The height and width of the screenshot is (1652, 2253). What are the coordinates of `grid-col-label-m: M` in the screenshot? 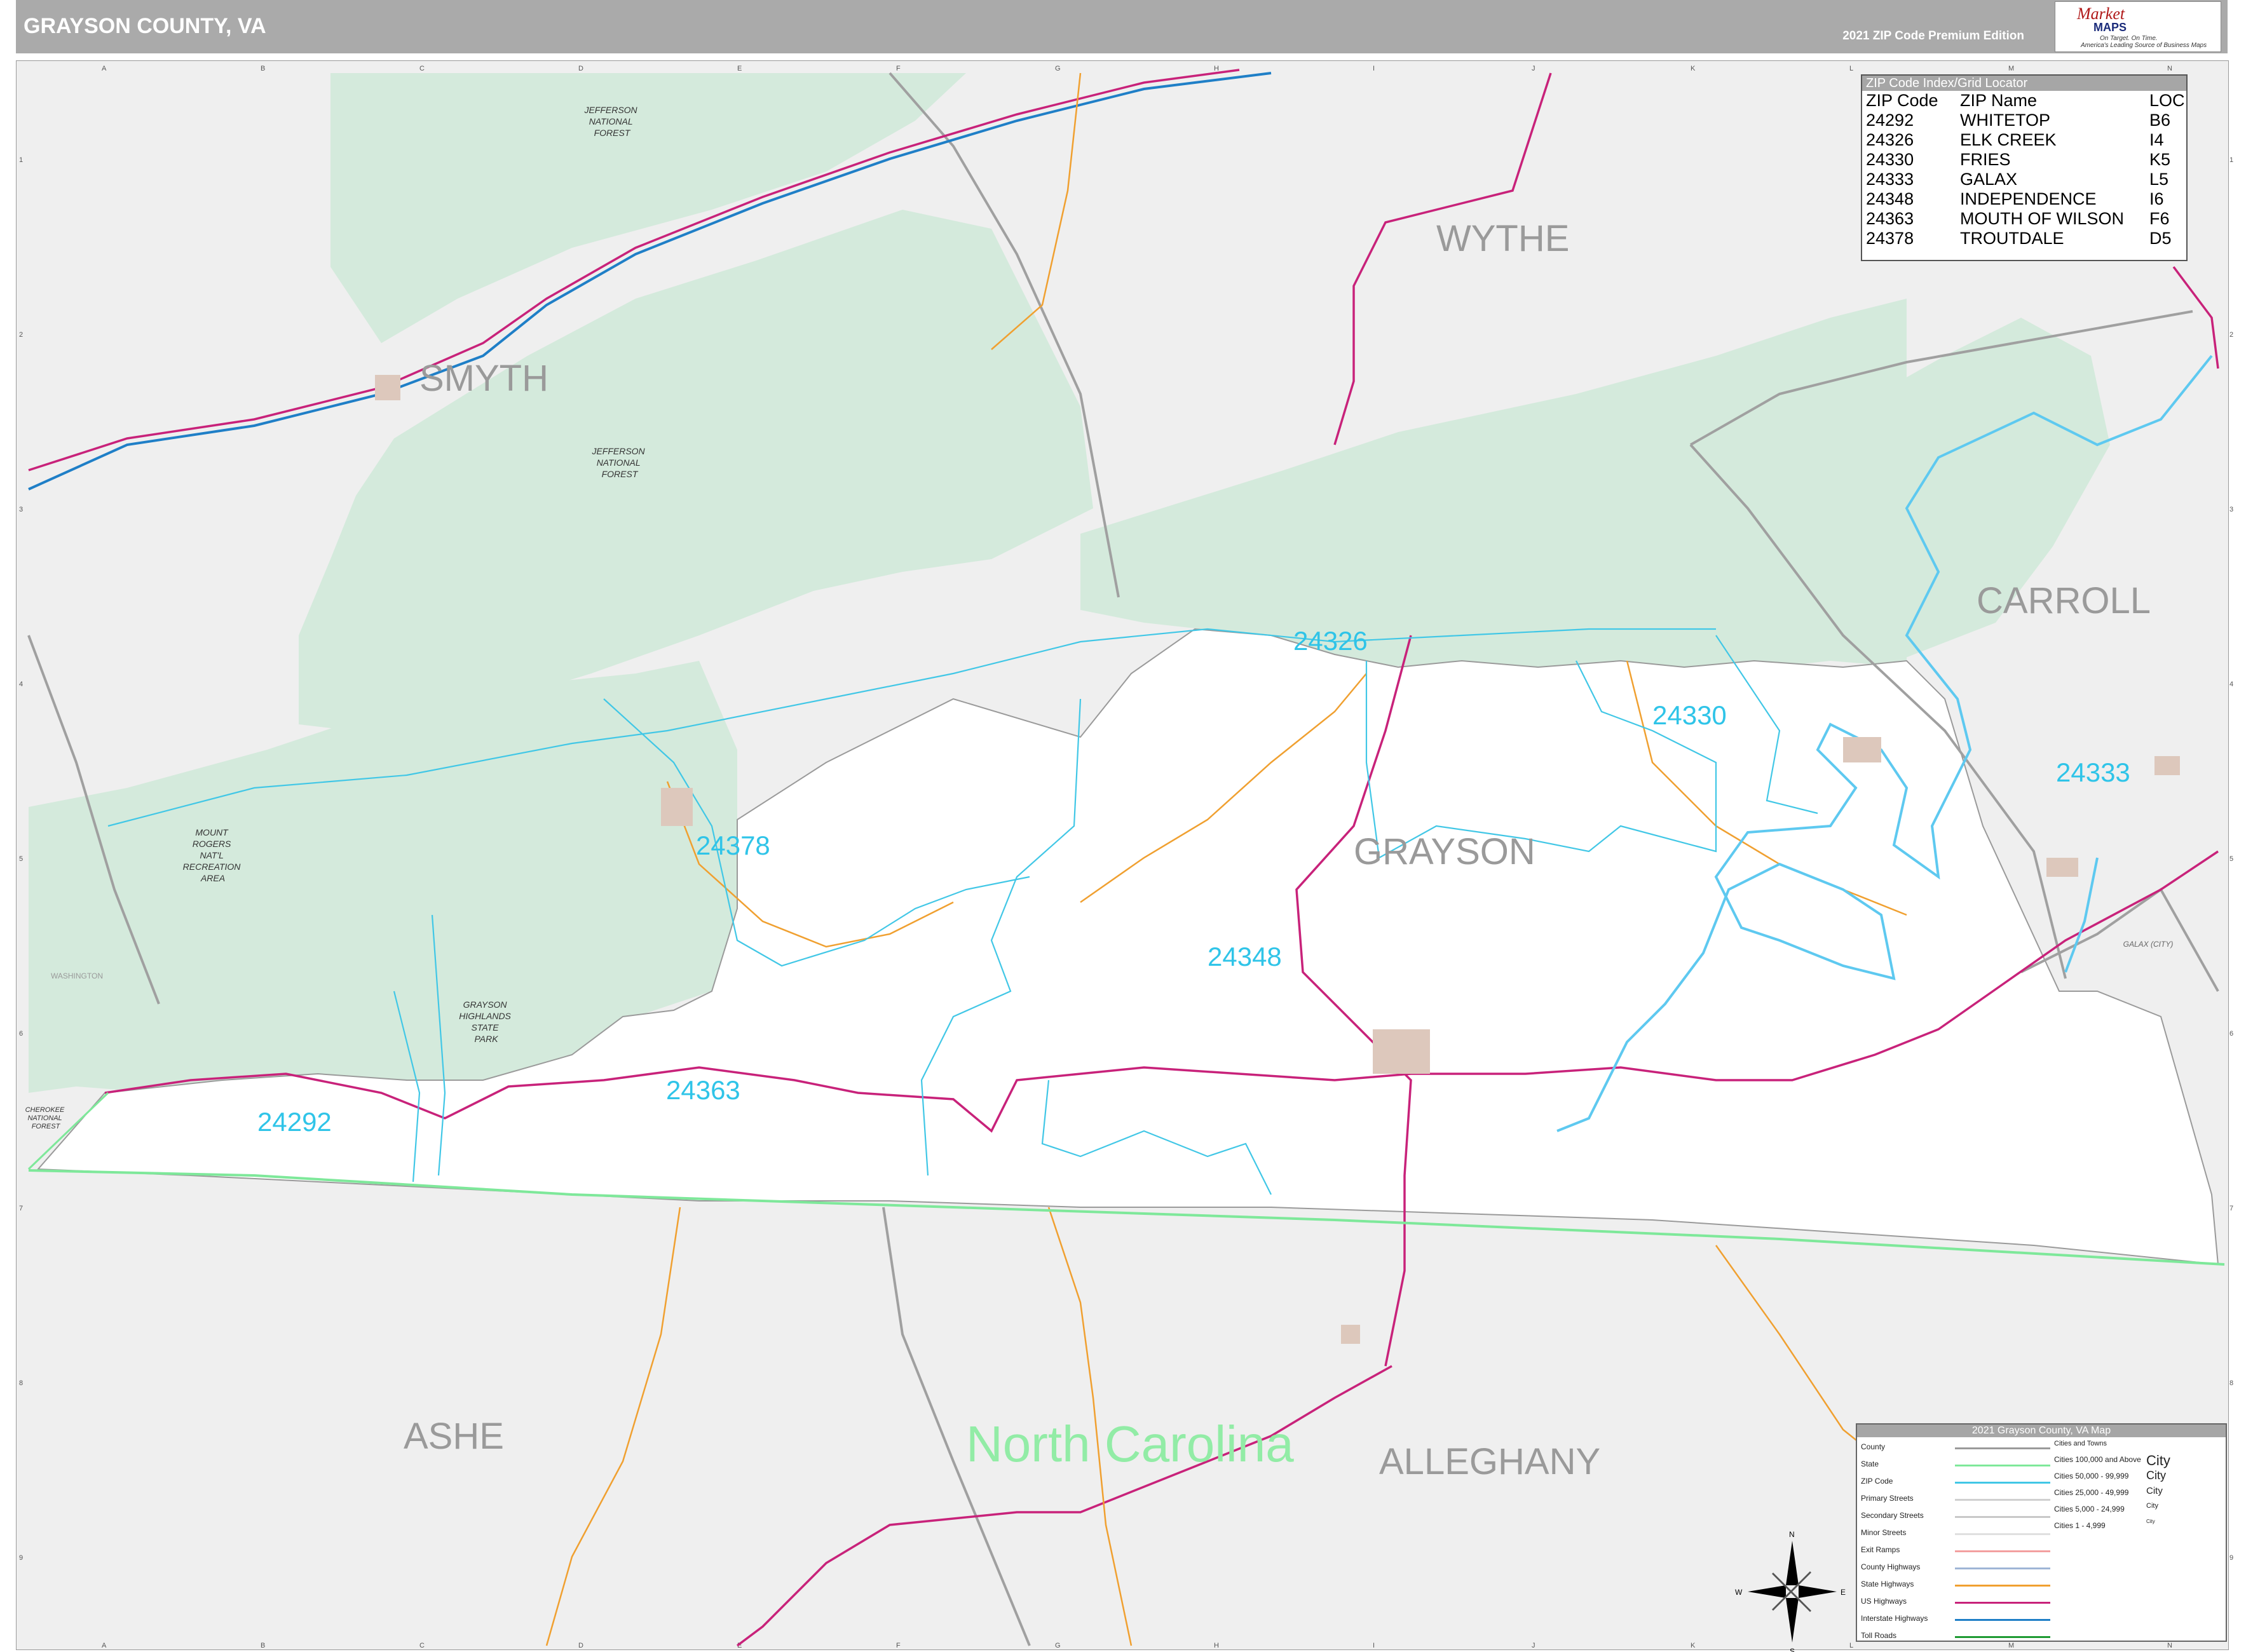 It's located at (2011, 68).